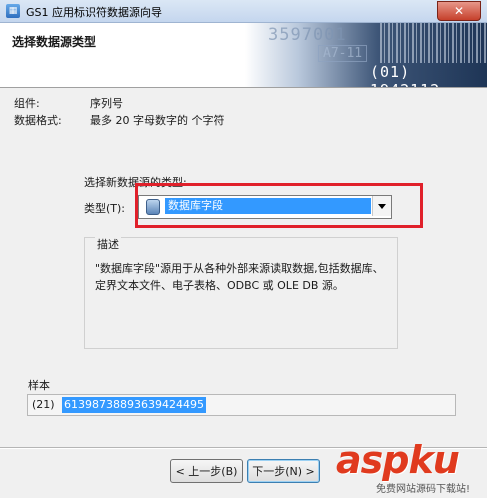 Image resolution: width=487 pixels, height=498 pixels. Describe the element at coordinates (404, 75) in the screenshot. I see `banner-code: (01) 1942112` at that location.